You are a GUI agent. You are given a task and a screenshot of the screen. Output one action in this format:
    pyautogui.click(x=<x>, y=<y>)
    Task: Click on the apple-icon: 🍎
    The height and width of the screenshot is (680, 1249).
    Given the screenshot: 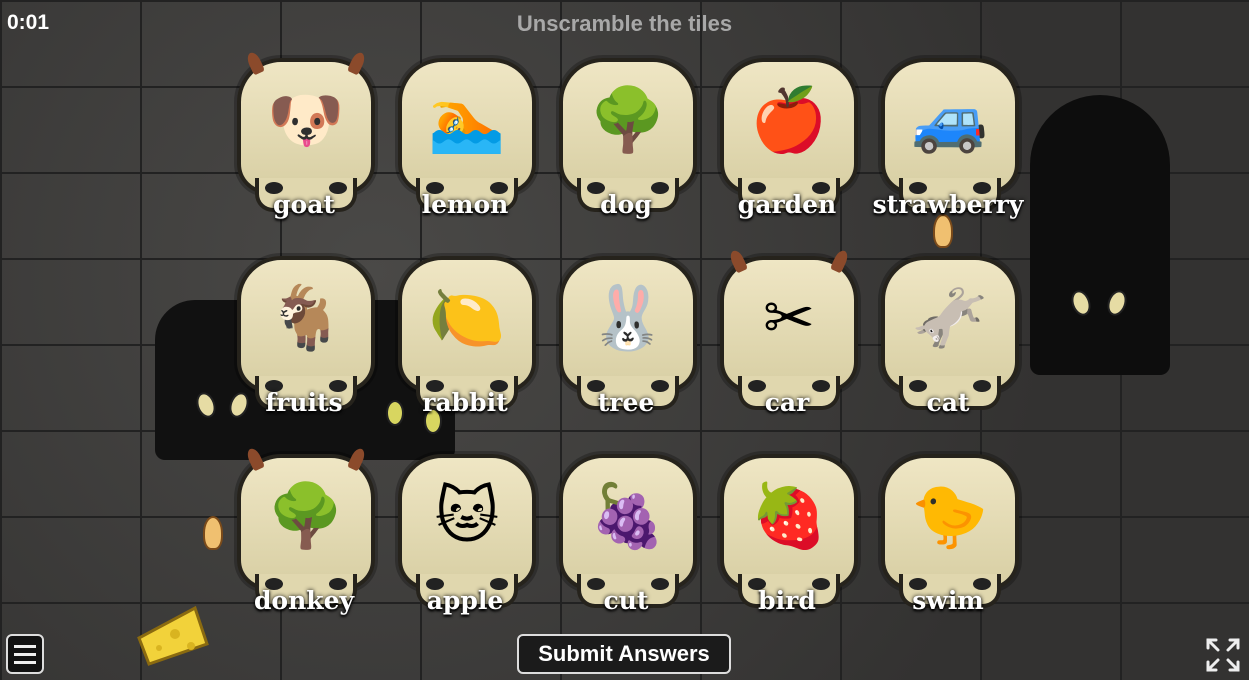 What is the action you would take?
    pyautogui.click(x=789, y=119)
    